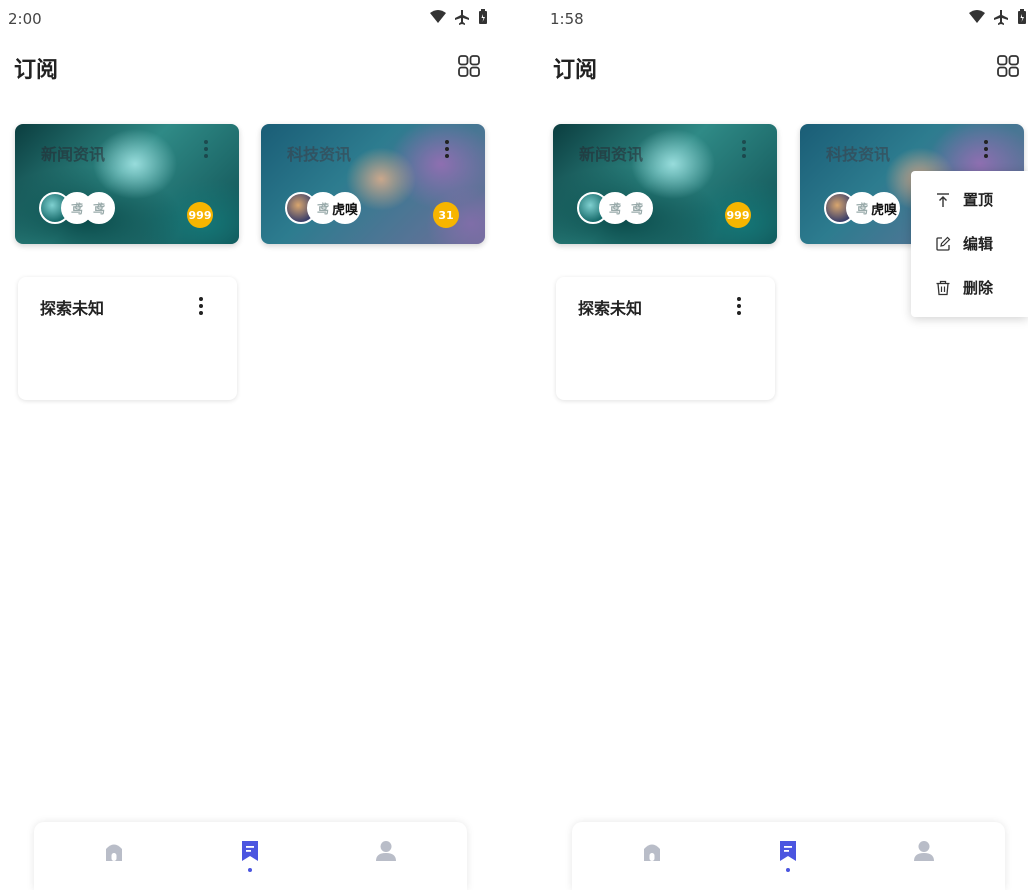 This screenshot has width=1028, height=890. I want to click on edit-icon, so click(943, 243).